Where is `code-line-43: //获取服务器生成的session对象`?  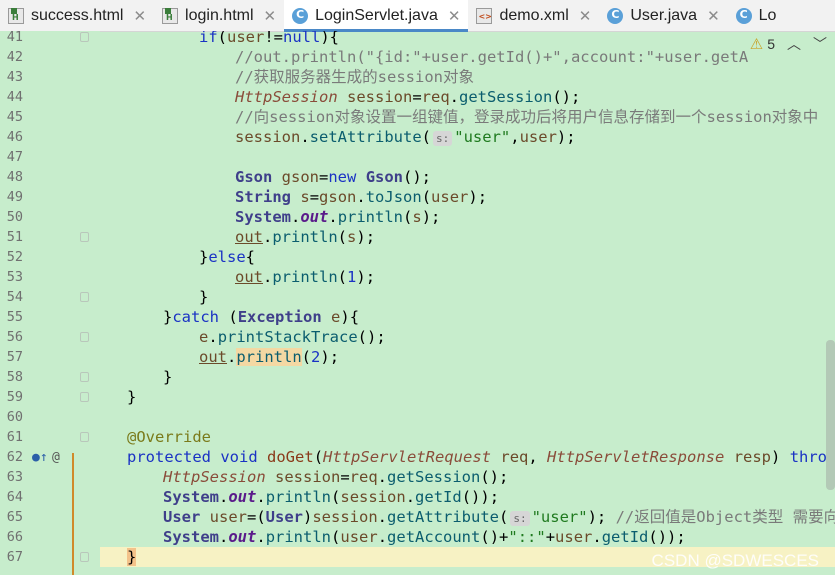 code-line-43: //获取服务器生成的session对象 is located at coordinates (354, 77).